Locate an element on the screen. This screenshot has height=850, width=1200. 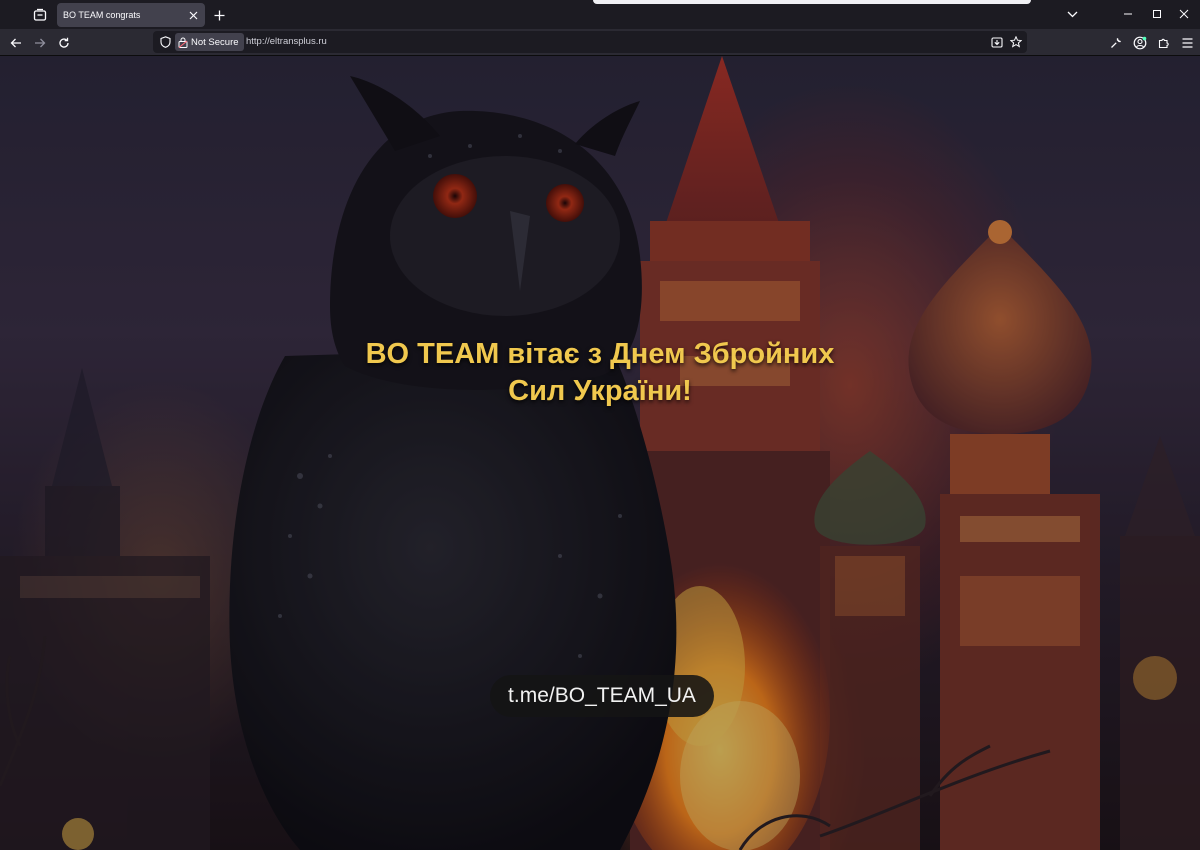
maximize-button is located at coordinates (1157, 14).